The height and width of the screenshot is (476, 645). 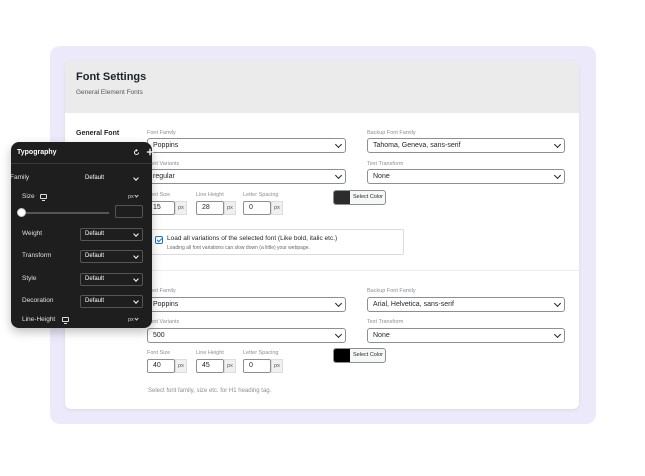 What do you see at coordinates (95, 301) in the screenshot?
I see `decoration-value: Default` at bounding box center [95, 301].